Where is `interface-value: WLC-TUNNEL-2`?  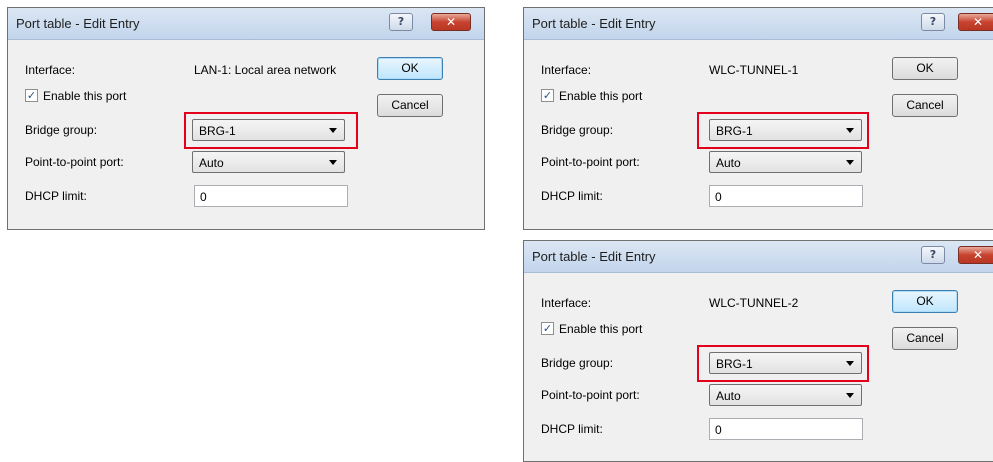 interface-value: WLC-TUNNEL-2 is located at coordinates (754, 303).